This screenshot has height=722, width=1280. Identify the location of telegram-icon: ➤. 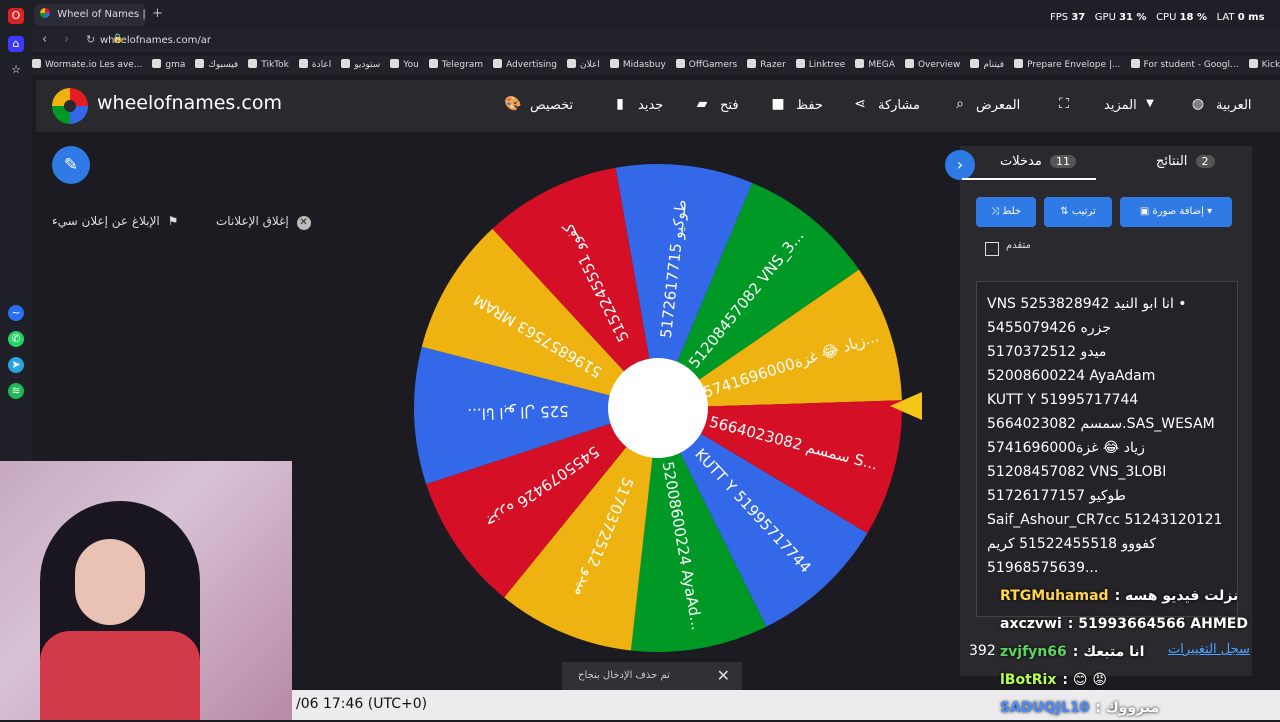
(16, 365).